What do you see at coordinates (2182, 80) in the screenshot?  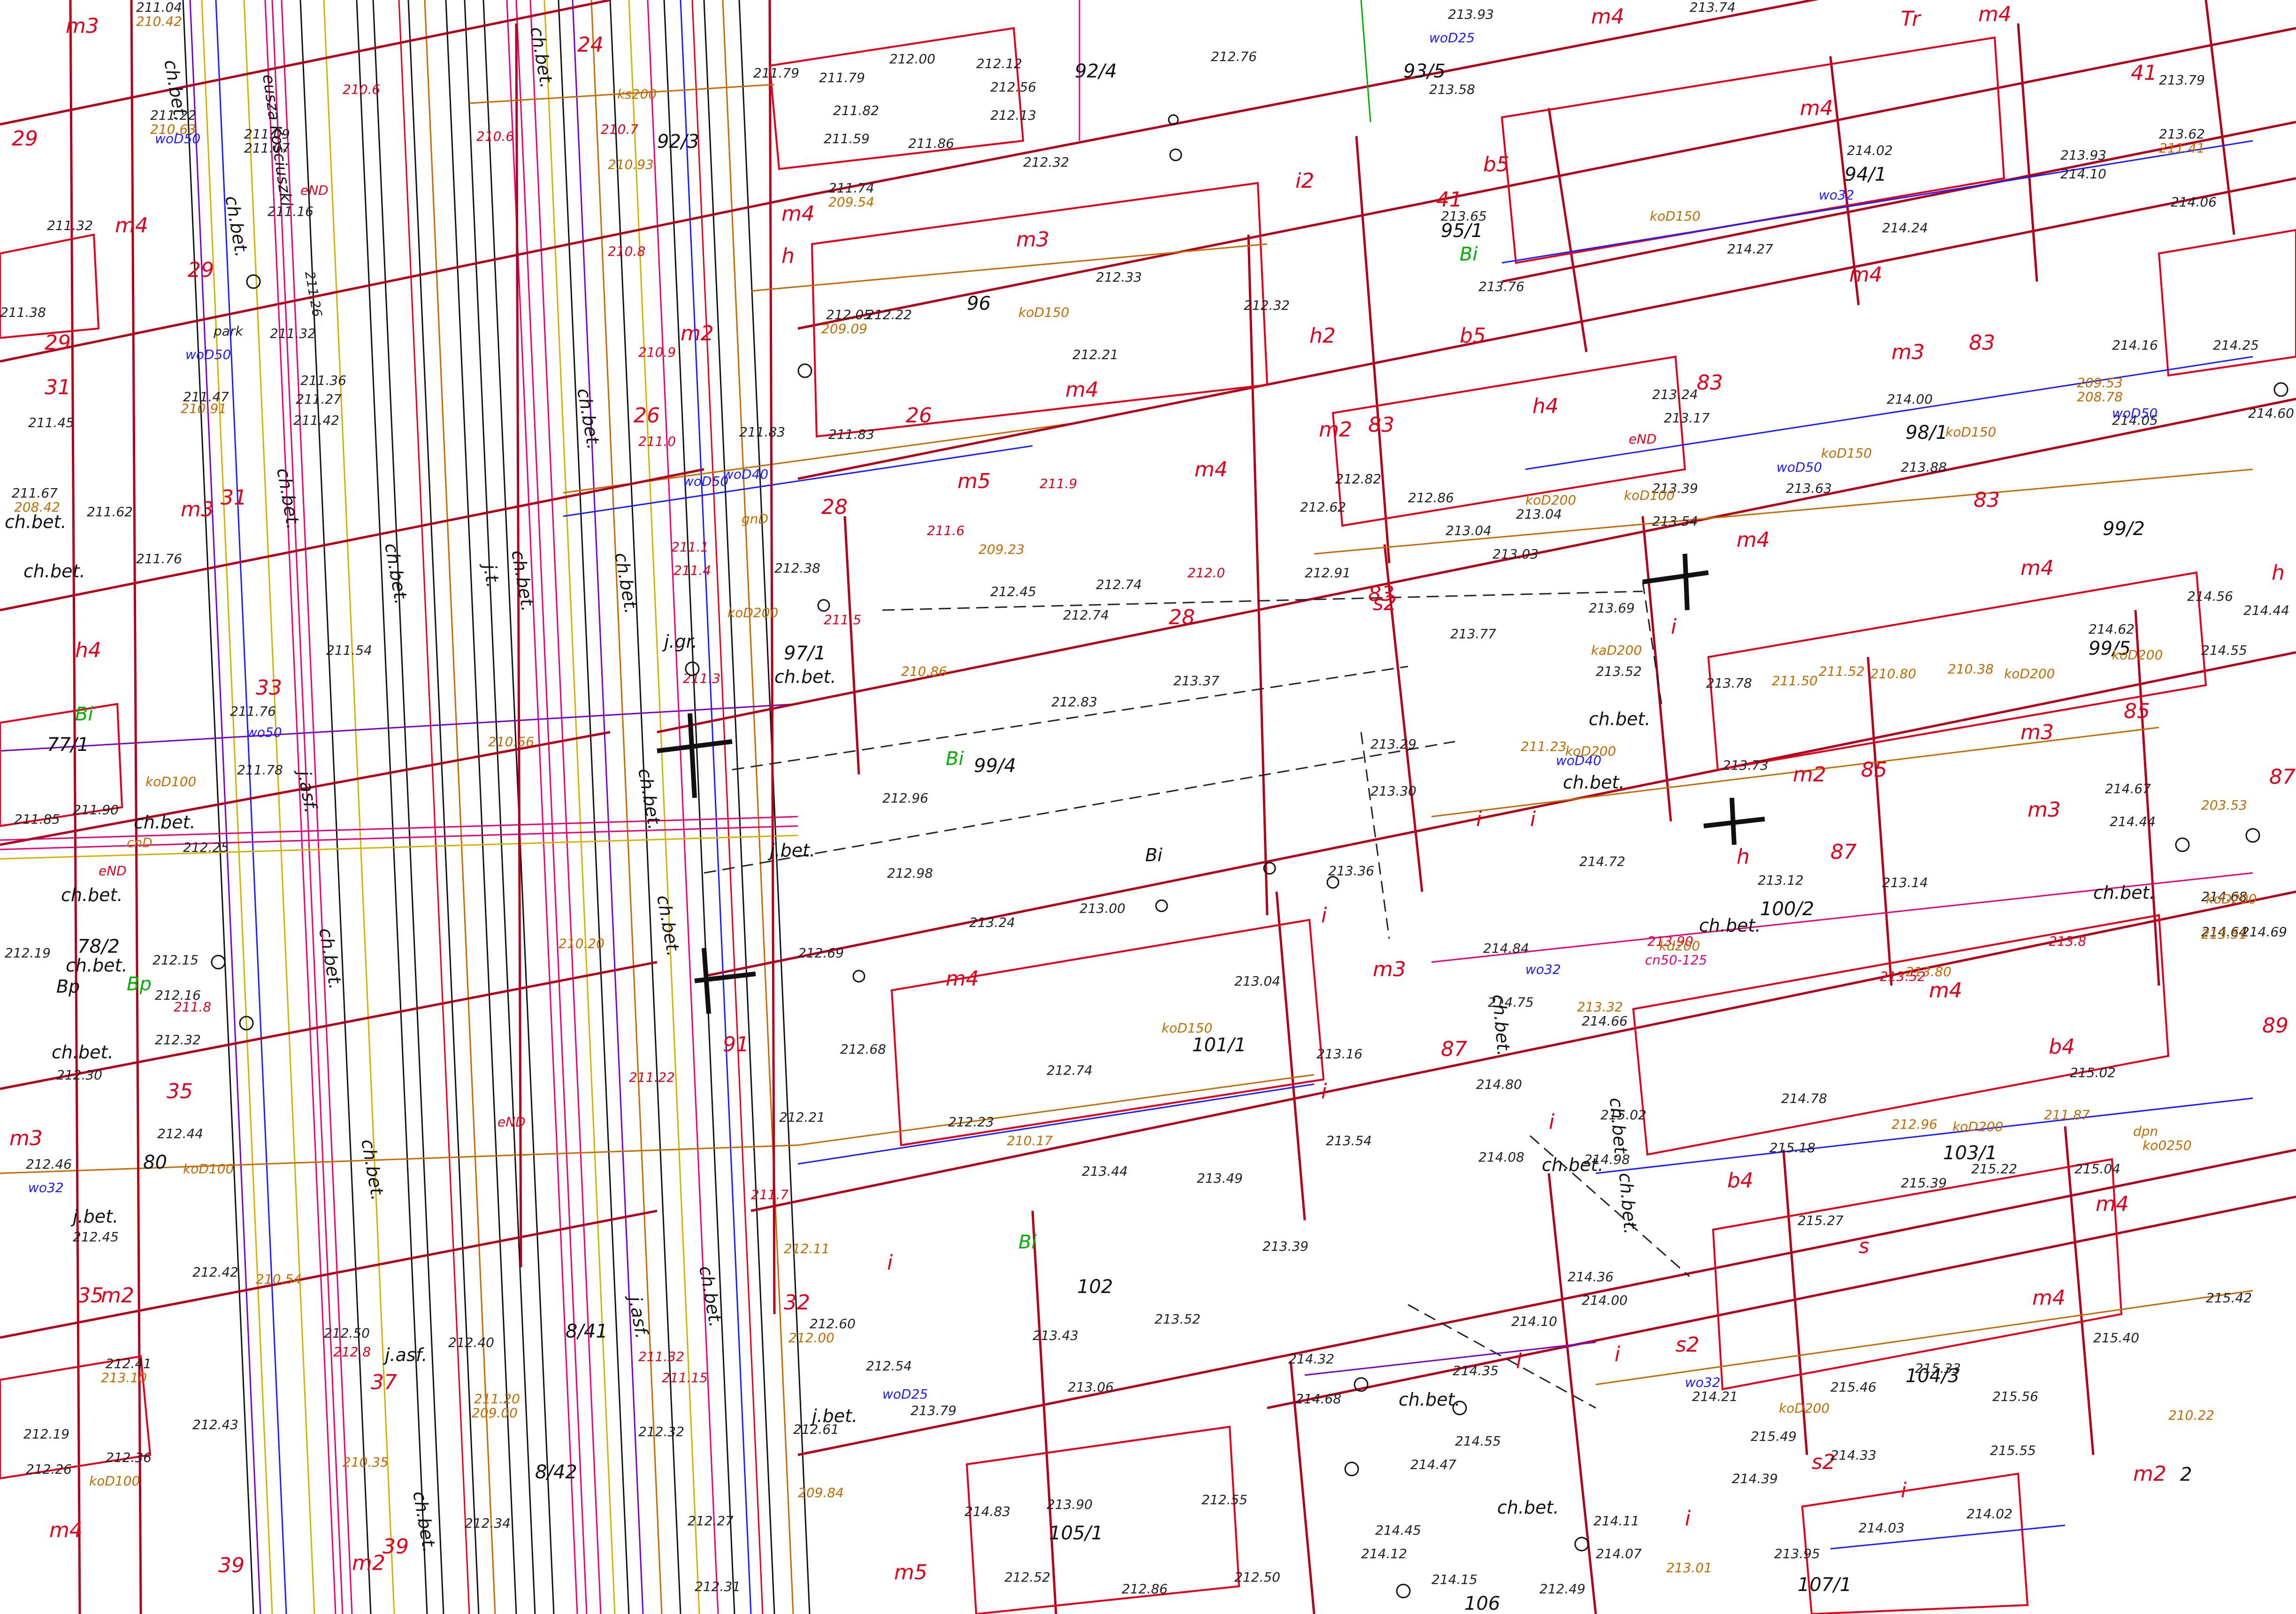 I see `elevation: 213.79` at bounding box center [2182, 80].